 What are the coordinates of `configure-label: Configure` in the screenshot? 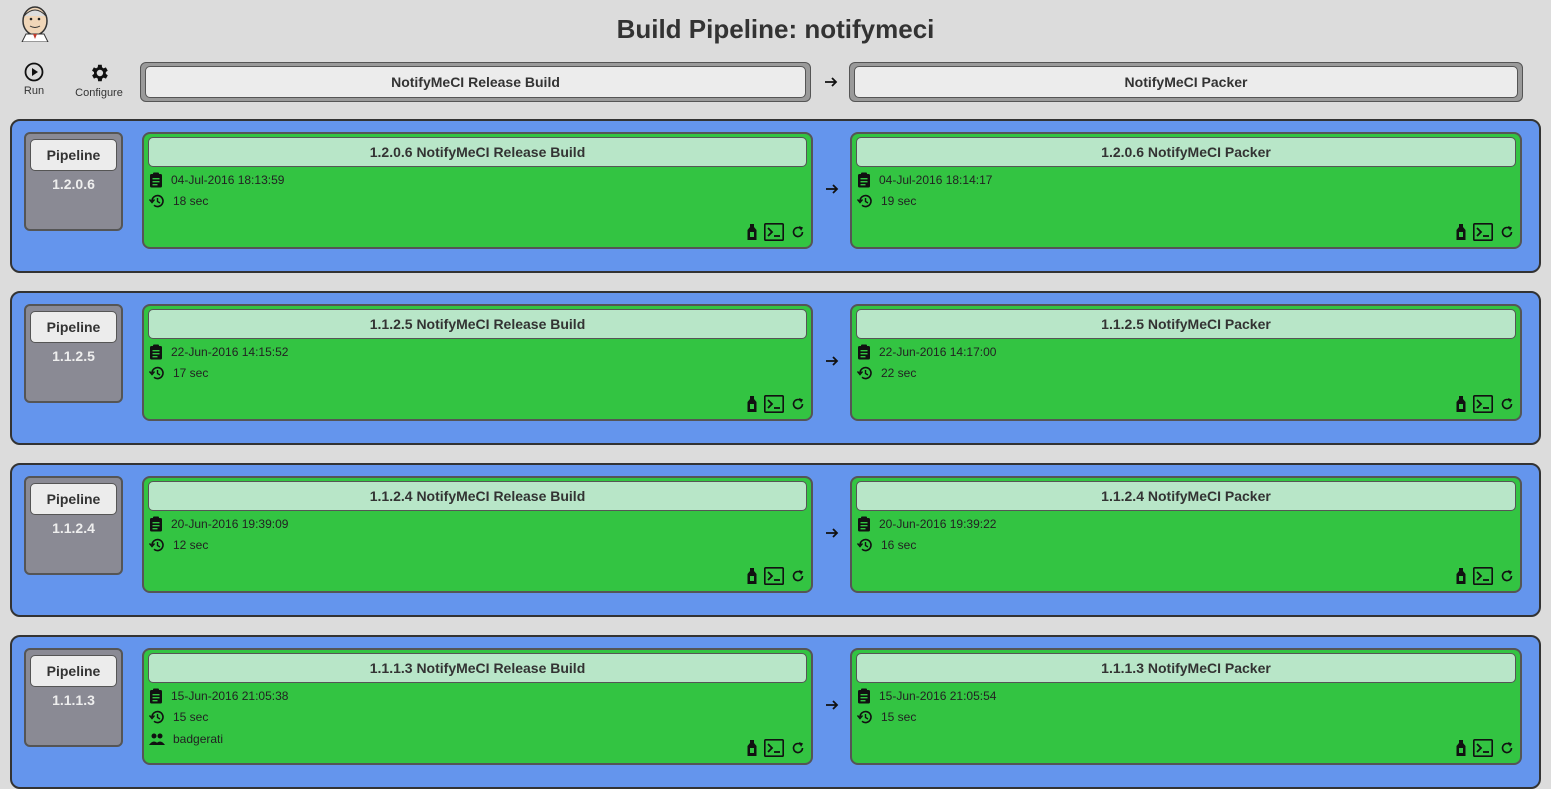 It's located at (99, 93).